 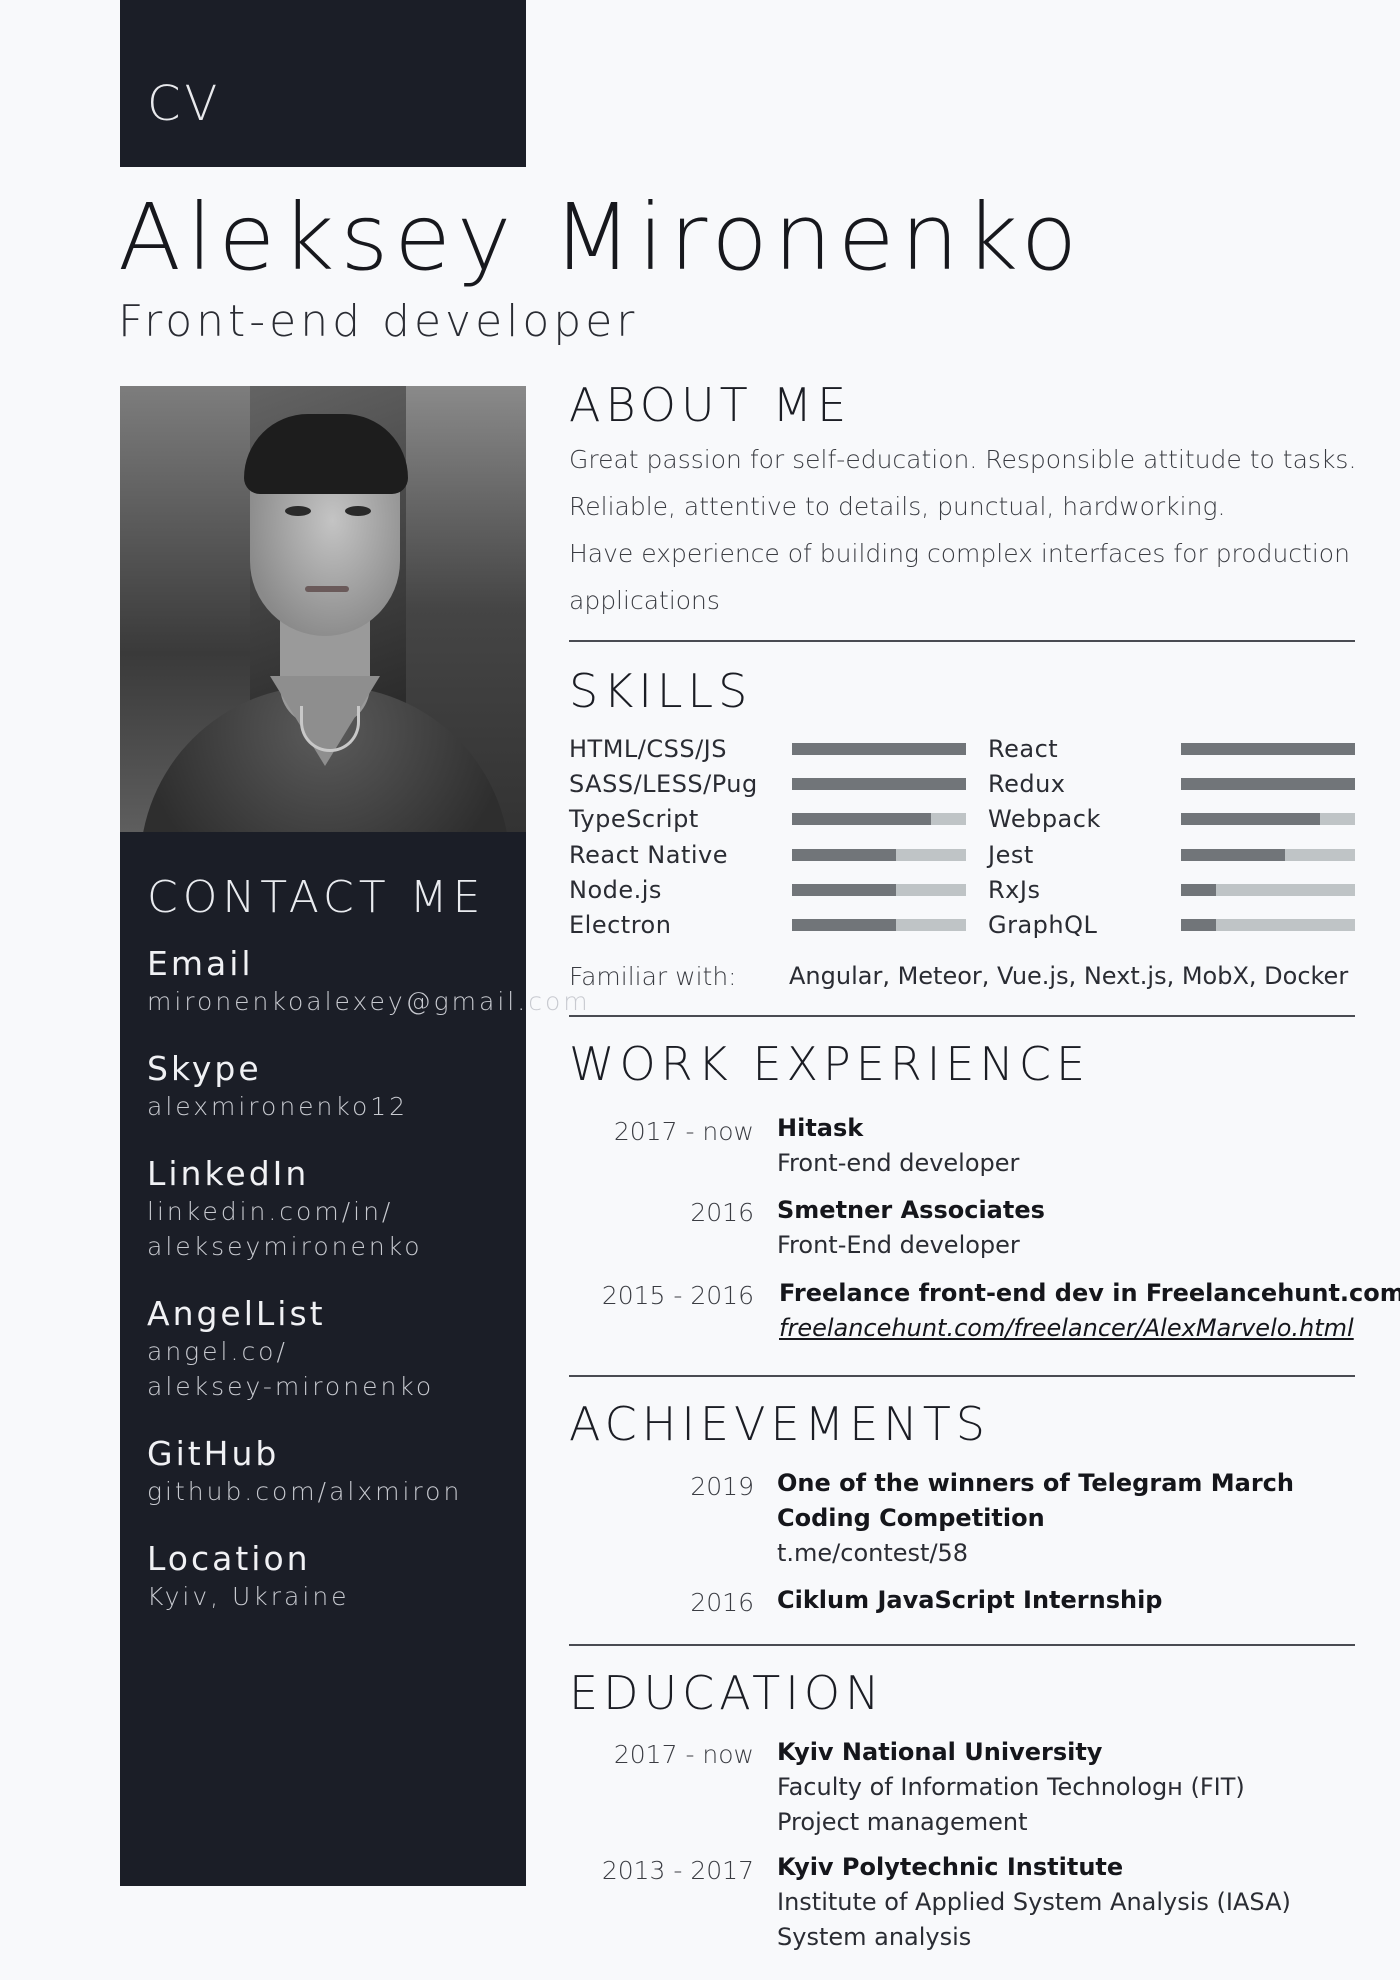 What do you see at coordinates (1043, 925) in the screenshot?
I see `skill-name: GraphQL` at bounding box center [1043, 925].